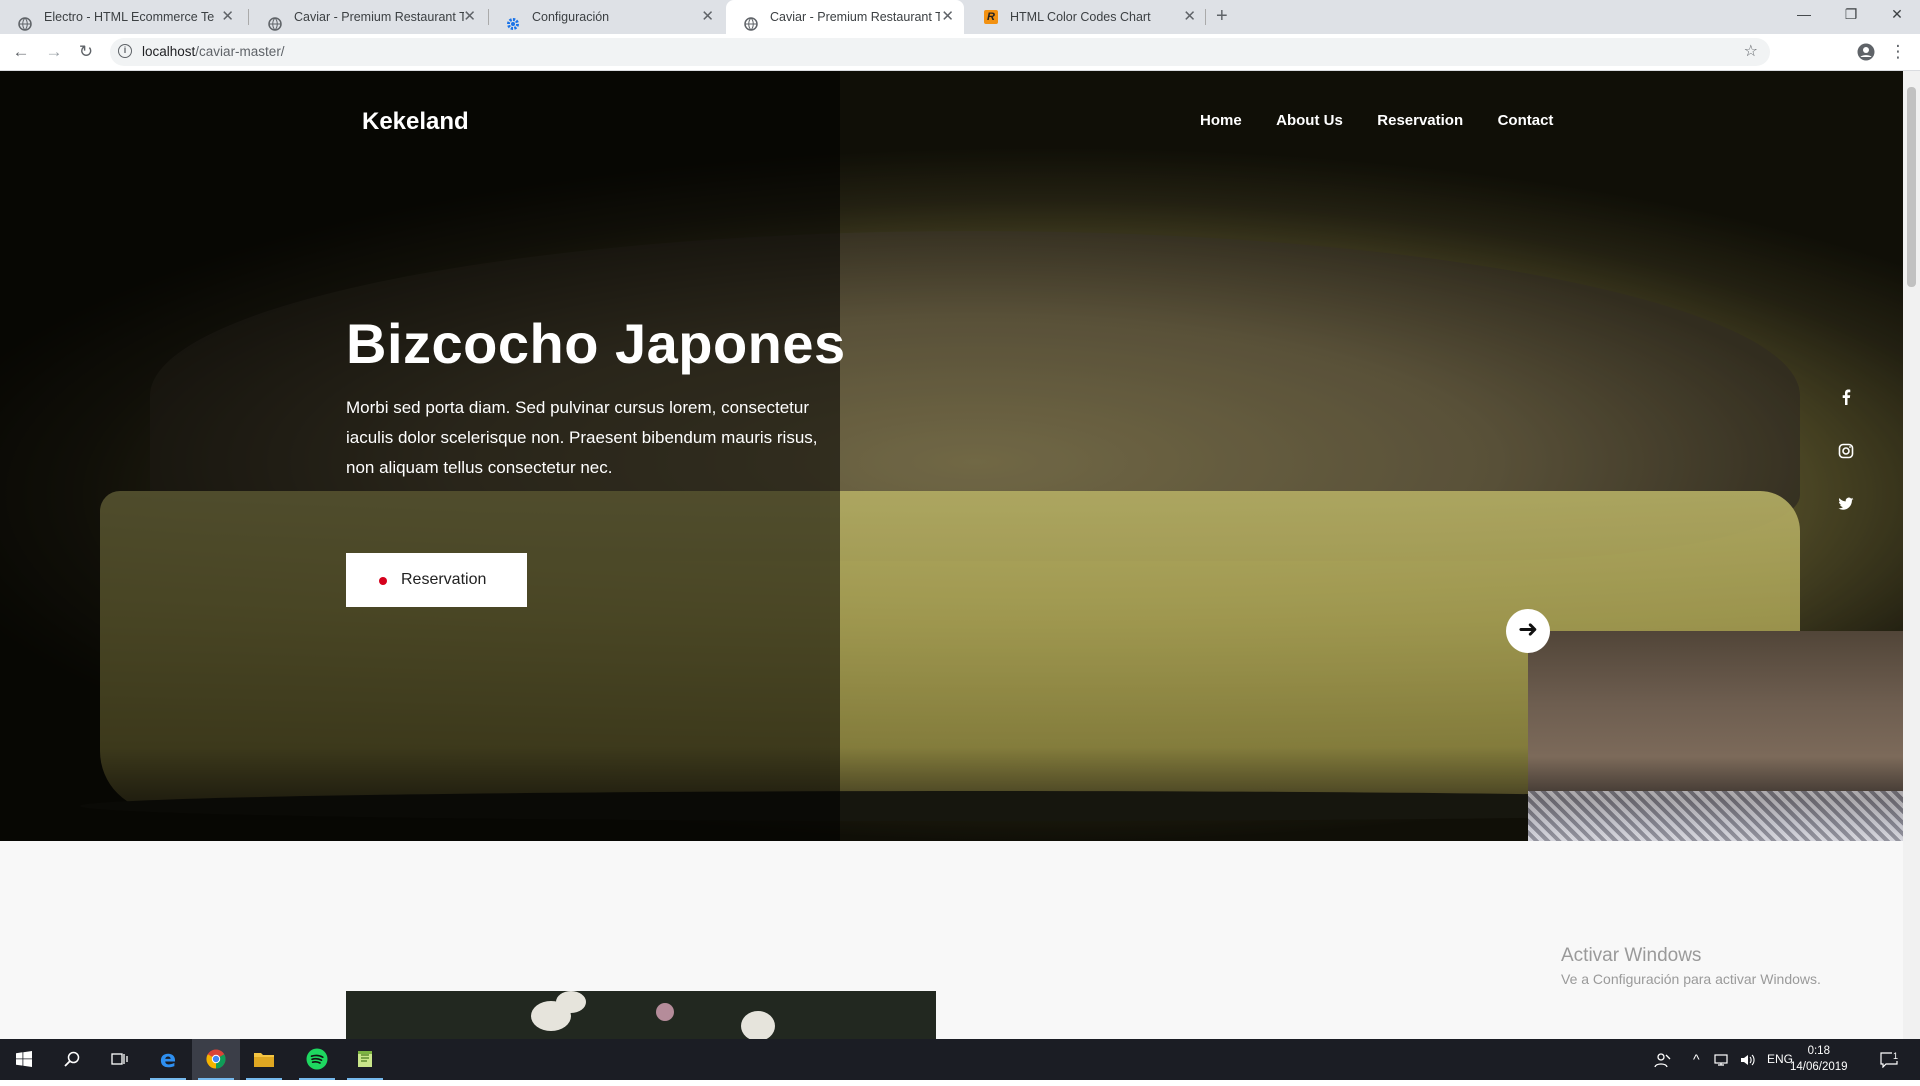 This screenshot has height=1086, width=1920. I want to click on people-icon, so click(1663, 1059).